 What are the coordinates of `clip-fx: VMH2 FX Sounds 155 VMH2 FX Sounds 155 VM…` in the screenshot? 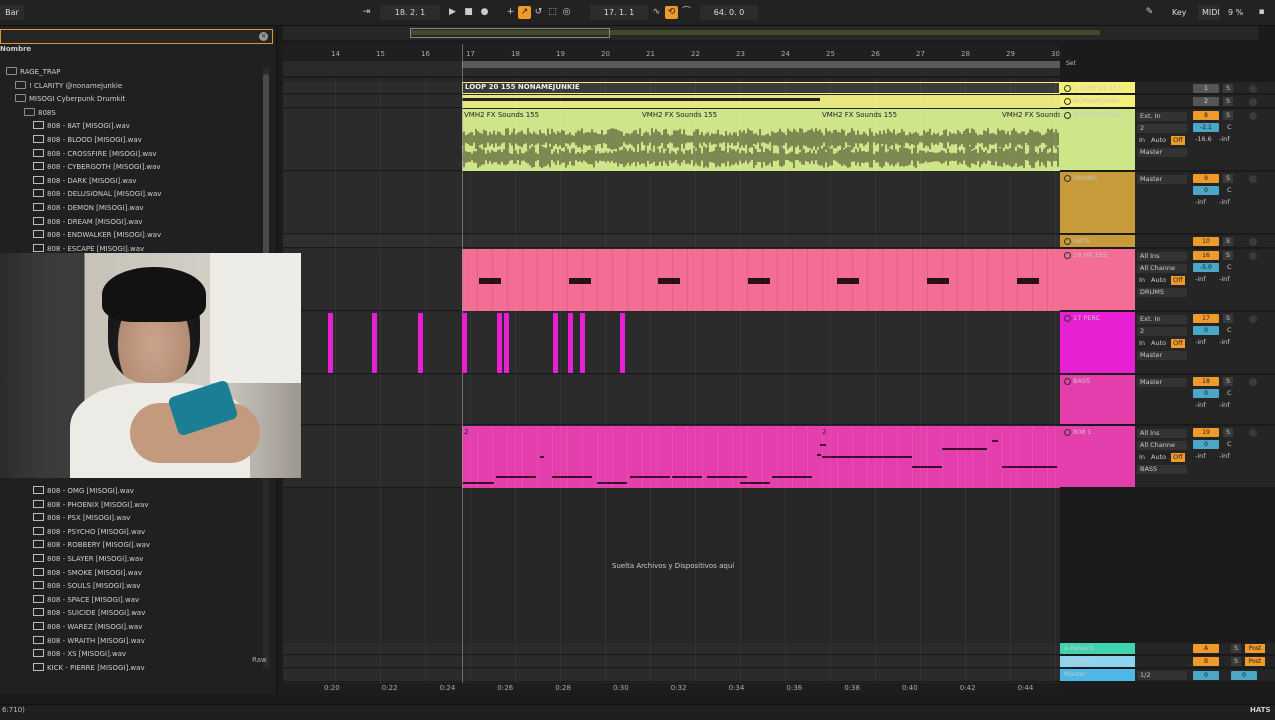 It's located at (761, 140).